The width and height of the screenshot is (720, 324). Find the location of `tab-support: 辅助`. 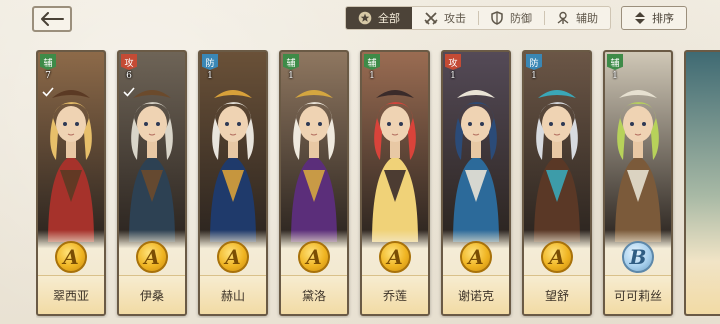

tab-support: 辅助 is located at coordinates (577, 18).